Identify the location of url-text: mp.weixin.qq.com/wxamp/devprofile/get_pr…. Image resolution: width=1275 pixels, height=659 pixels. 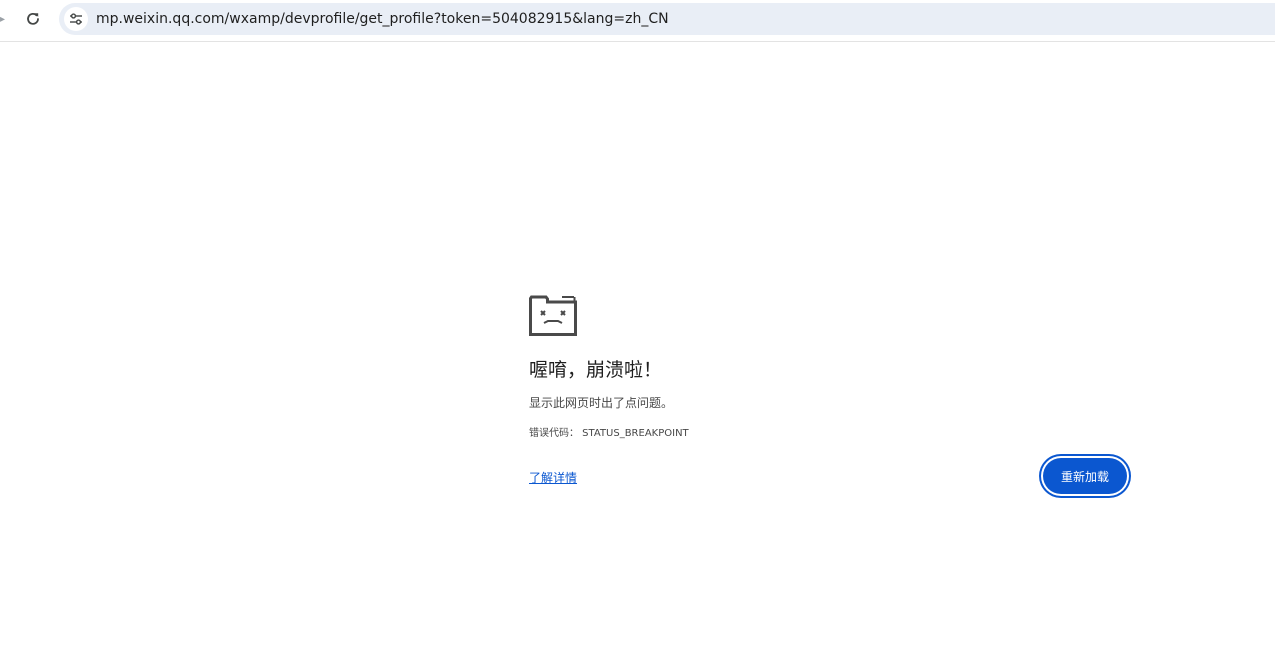
(382, 19).